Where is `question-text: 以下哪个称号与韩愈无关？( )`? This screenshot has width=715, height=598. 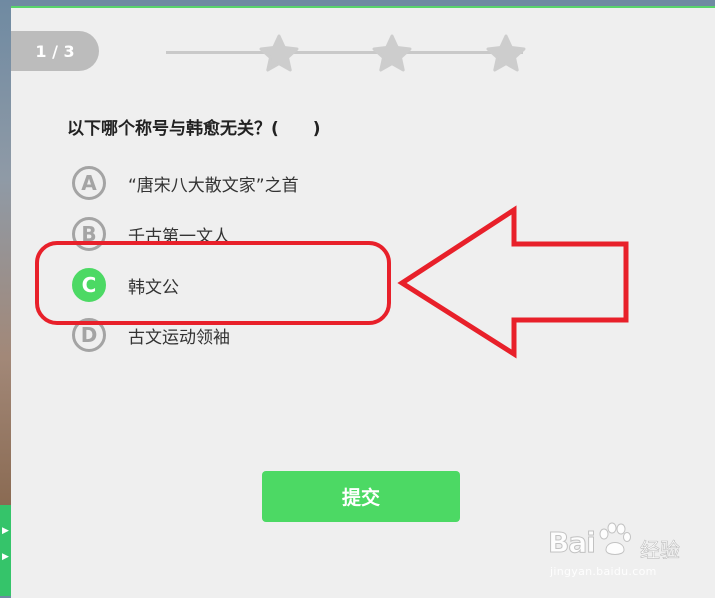
question-text: 以下哪个称号与韩愈无关？( ) is located at coordinates (194, 129).